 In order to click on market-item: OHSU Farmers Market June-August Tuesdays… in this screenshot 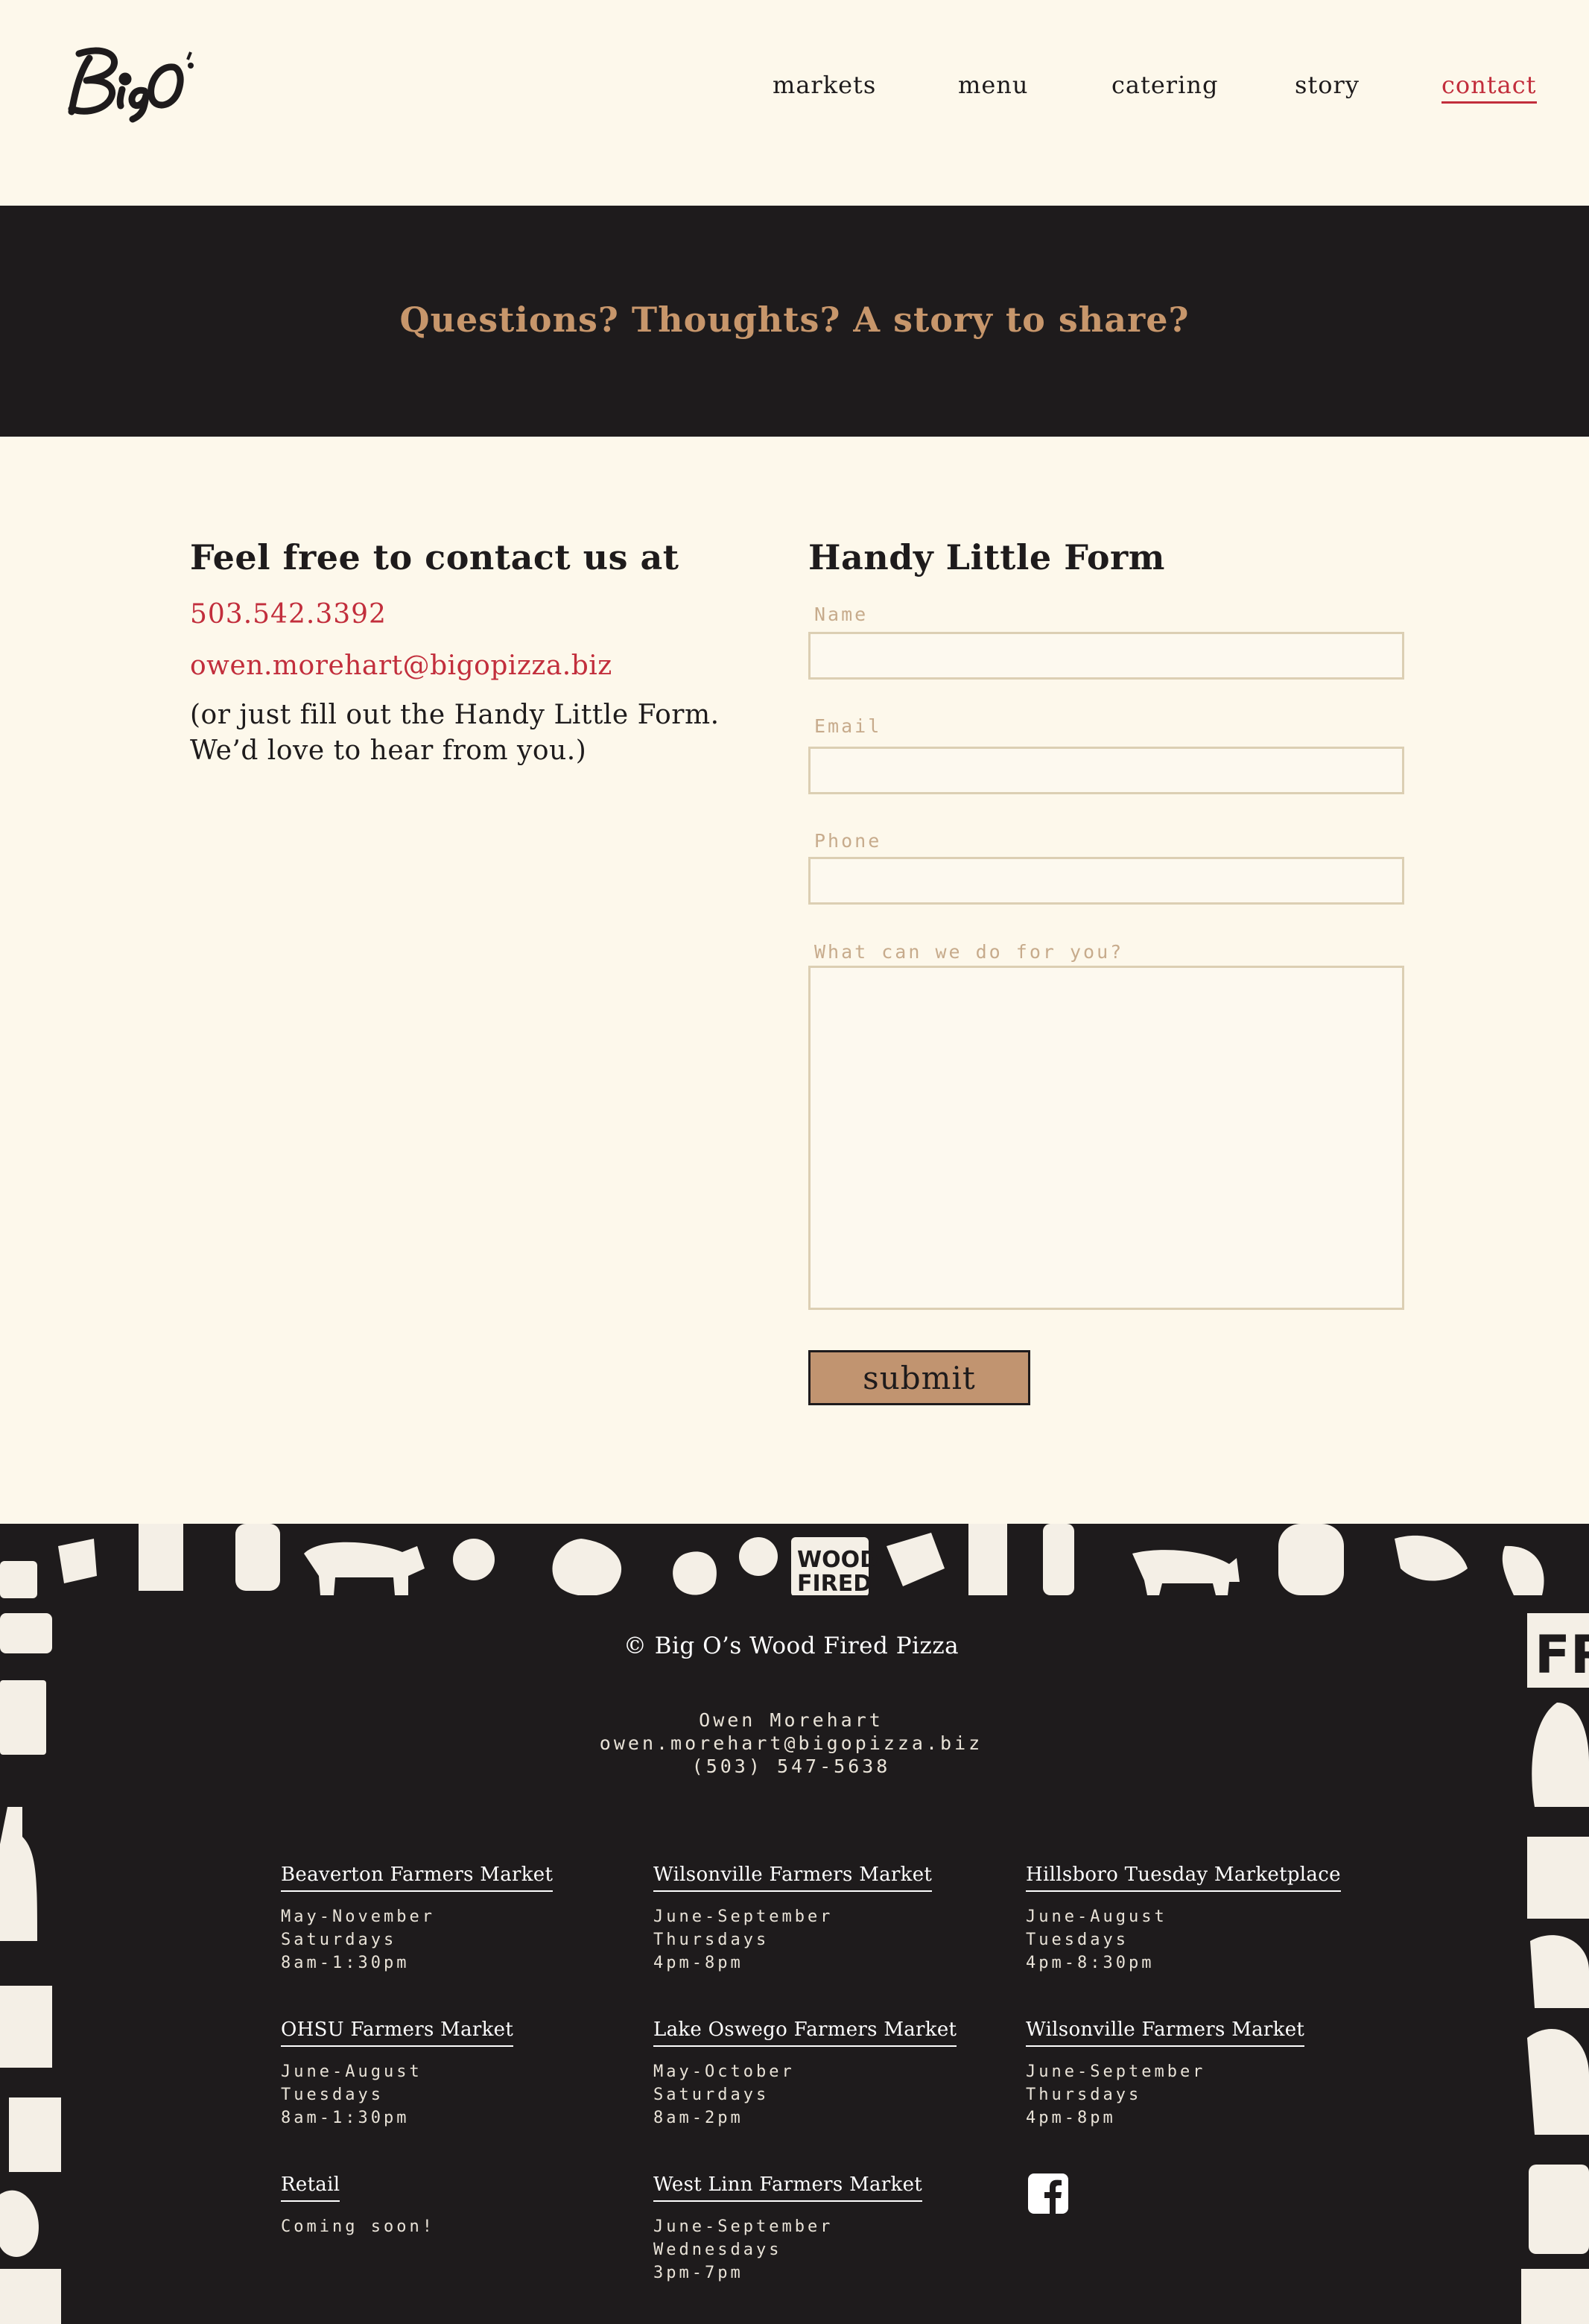, I will do `click(456, 2075)`.